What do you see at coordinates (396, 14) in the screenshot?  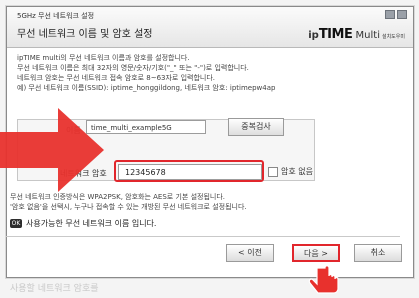 I see `window-controls` at bounding box center [396, 14].